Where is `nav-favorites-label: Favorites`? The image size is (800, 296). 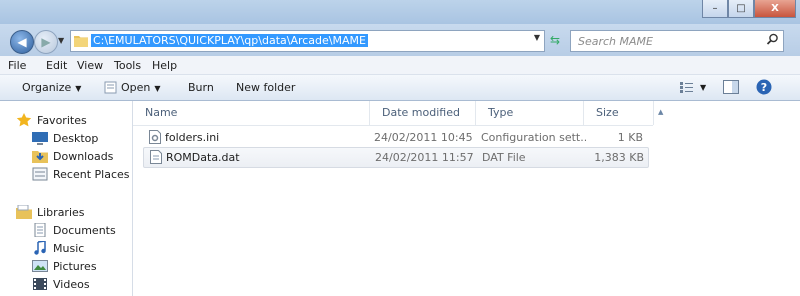 nav-favorites-label: Favorites is located at coordinates (62, 120).